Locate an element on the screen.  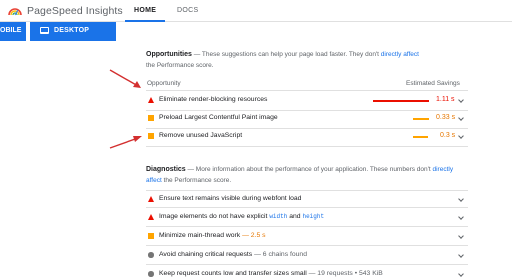
nav-docs-tab: DOCS is located at coordinates (187, 10).